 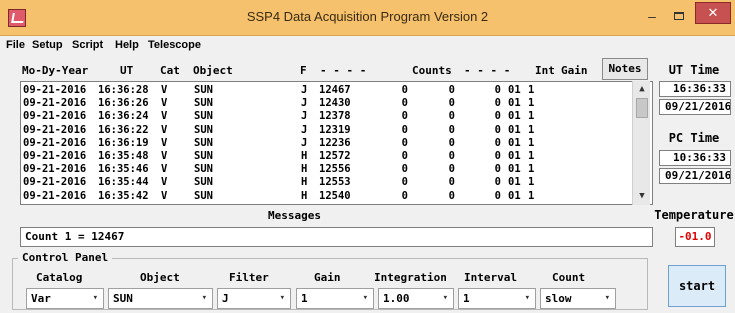 I want to click on count-select: slow ▾, so click(x=578, y=298).